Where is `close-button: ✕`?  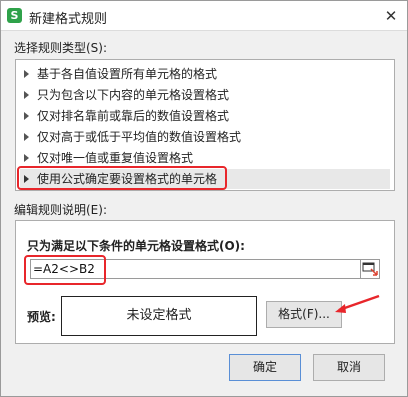 close-button: ✕ is located at coordinates (391, 16).